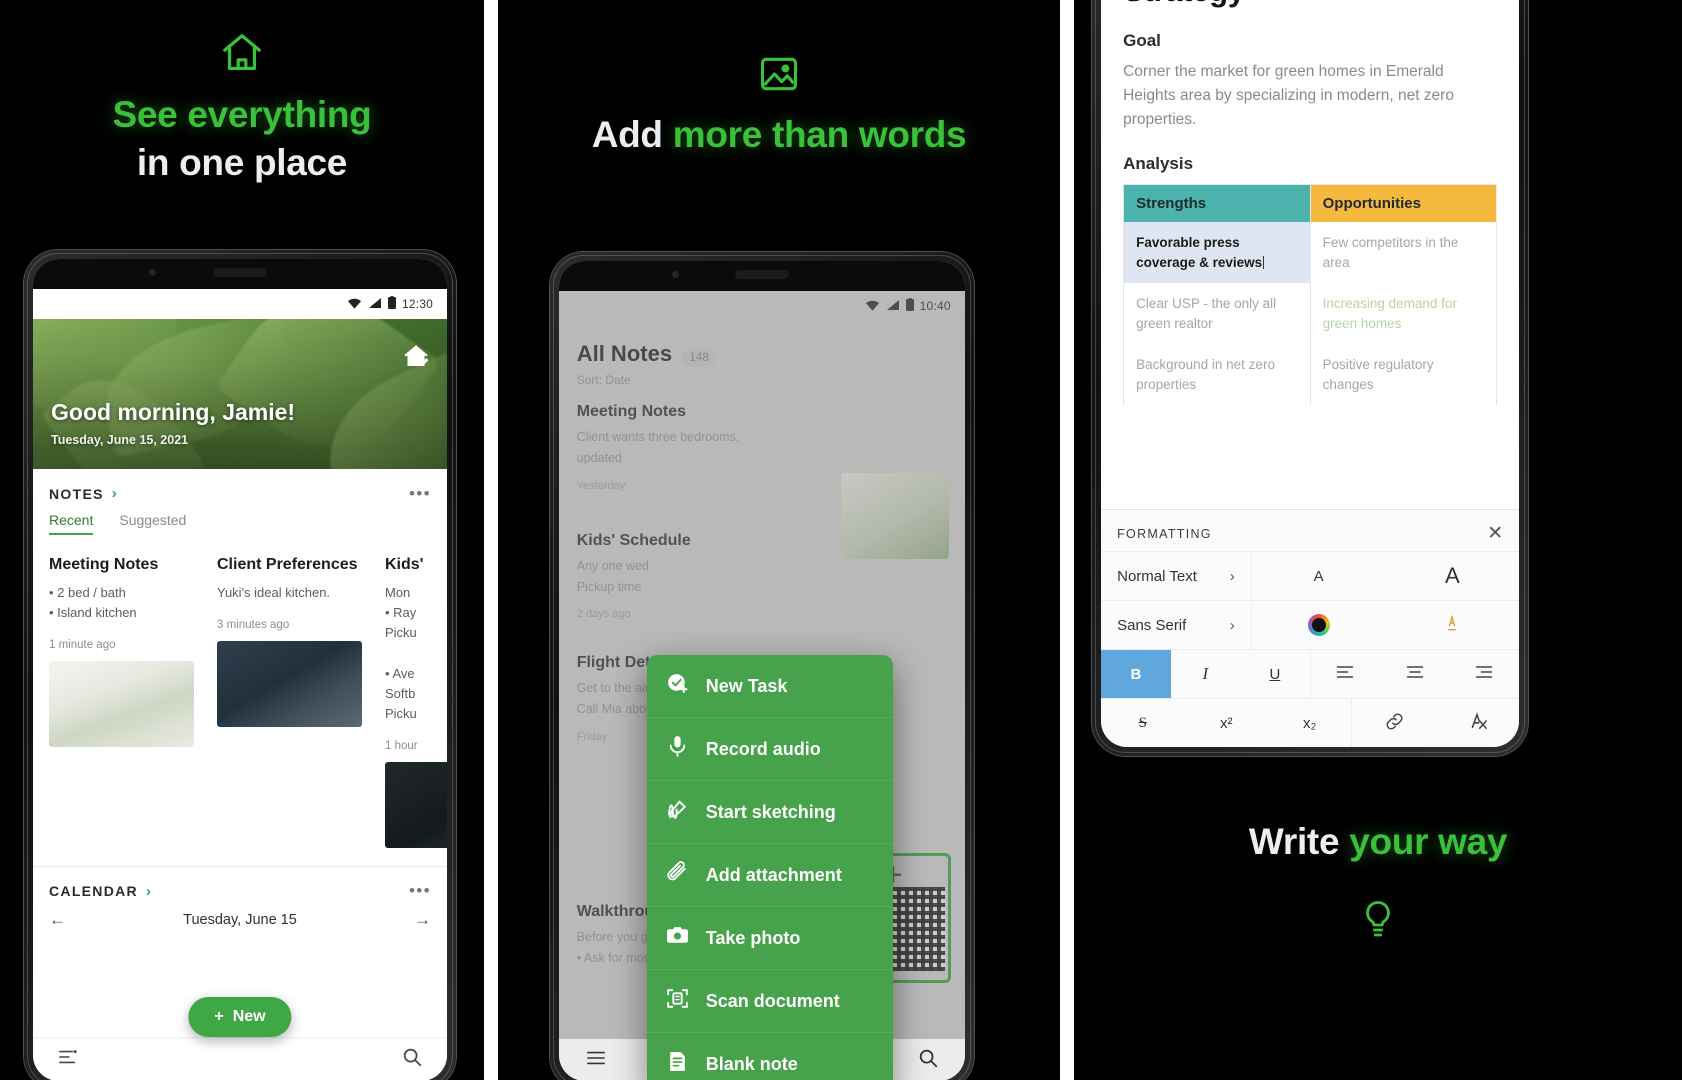  I want to click on note-card-body: Yuki's ideal kitchen., so click(274, 592).